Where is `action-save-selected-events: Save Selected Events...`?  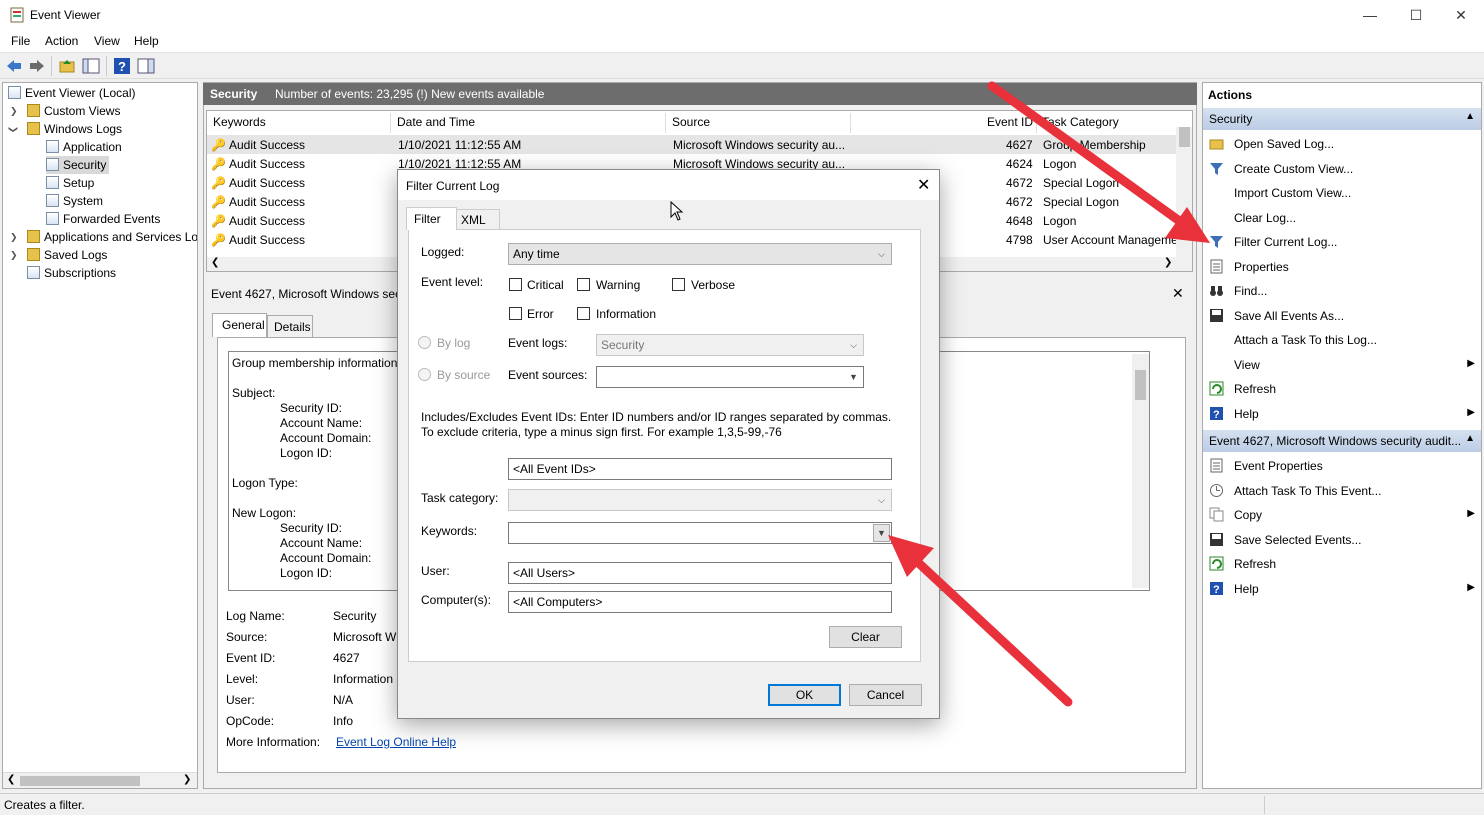 action-save-selected-events: Save Selected Events... is located at coordinates (1342, 540).